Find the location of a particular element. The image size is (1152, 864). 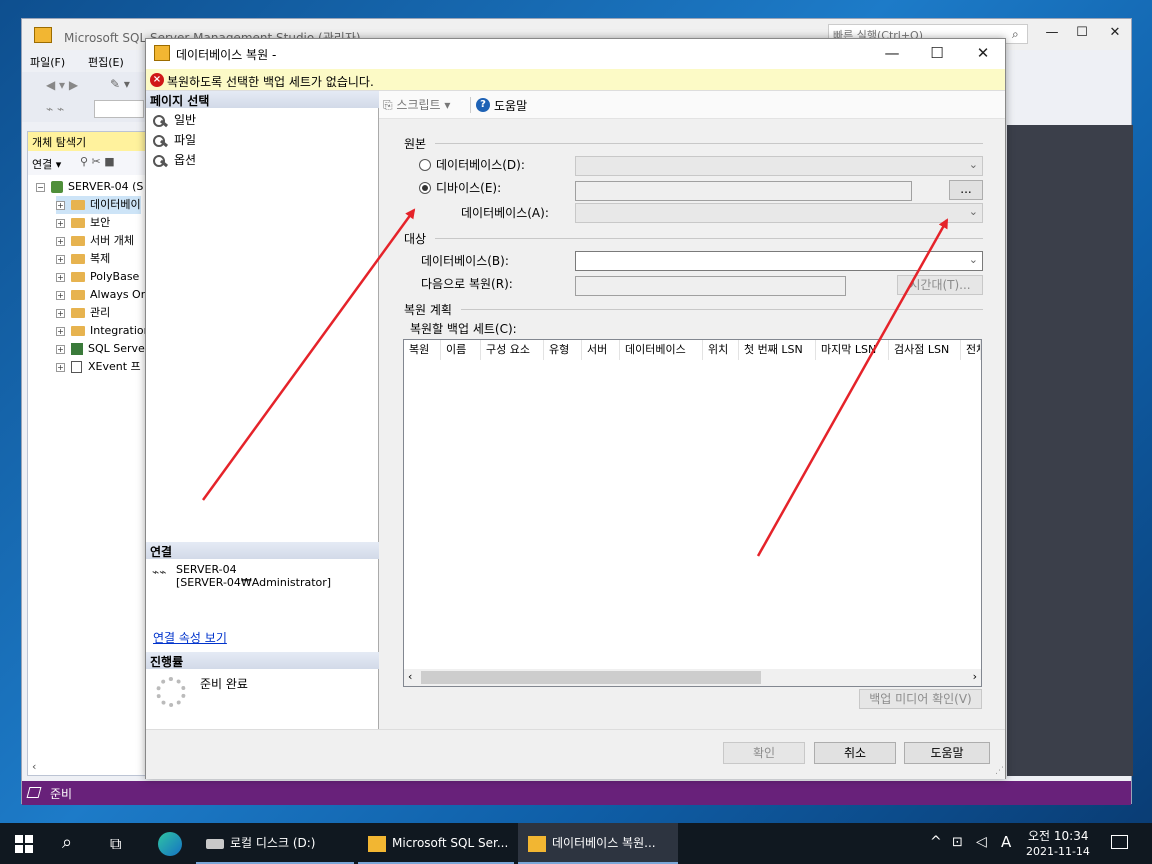

network-icon: ⊡ is located at coordinates (957, 842).